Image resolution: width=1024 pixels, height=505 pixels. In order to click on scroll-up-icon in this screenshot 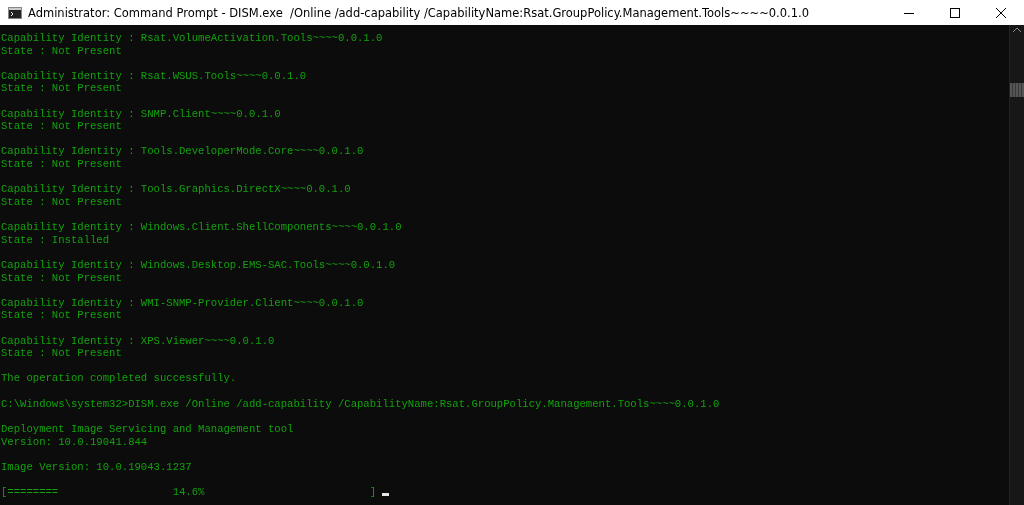, I will do `click(1017, 29)`.